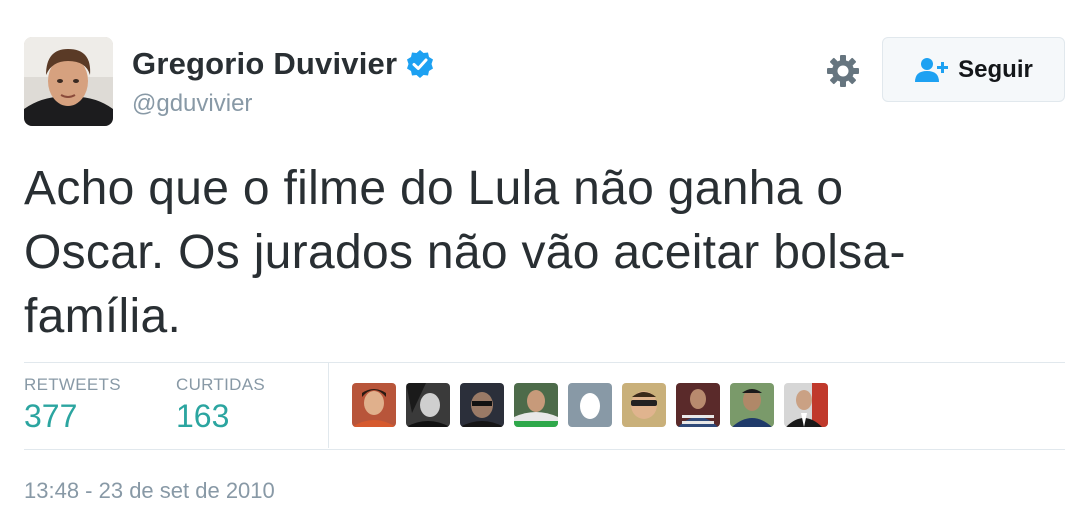  I want to click on retweets-label: RETWEETS, so click(72, 384).